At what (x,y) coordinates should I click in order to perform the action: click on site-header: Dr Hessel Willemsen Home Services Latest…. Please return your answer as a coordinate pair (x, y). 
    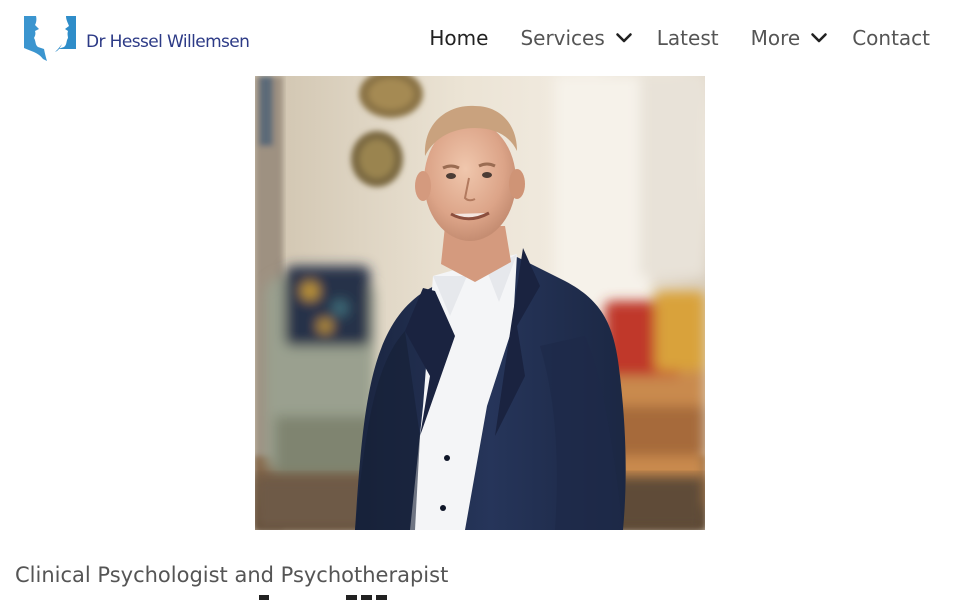
    Looking at the image, I should click on (480, 38).